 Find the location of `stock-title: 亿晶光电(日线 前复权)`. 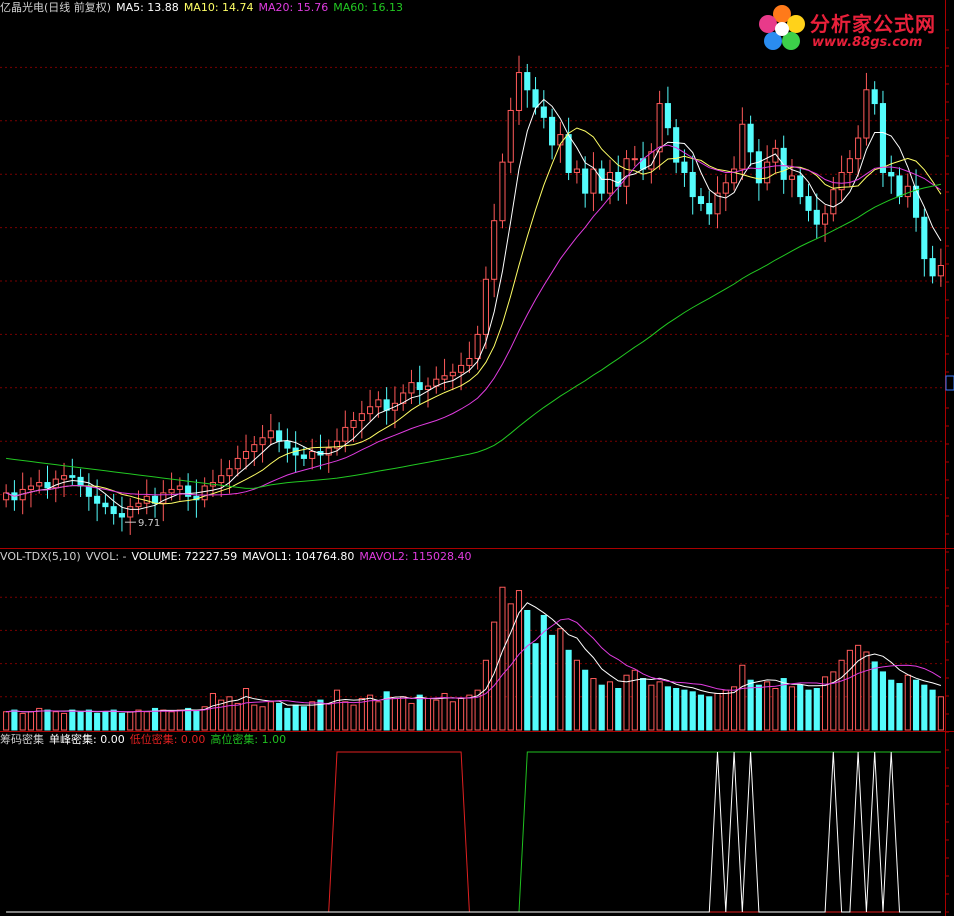

stock-title: 亿晶光电(日线 前复权) is located at coordinates (56, 7).